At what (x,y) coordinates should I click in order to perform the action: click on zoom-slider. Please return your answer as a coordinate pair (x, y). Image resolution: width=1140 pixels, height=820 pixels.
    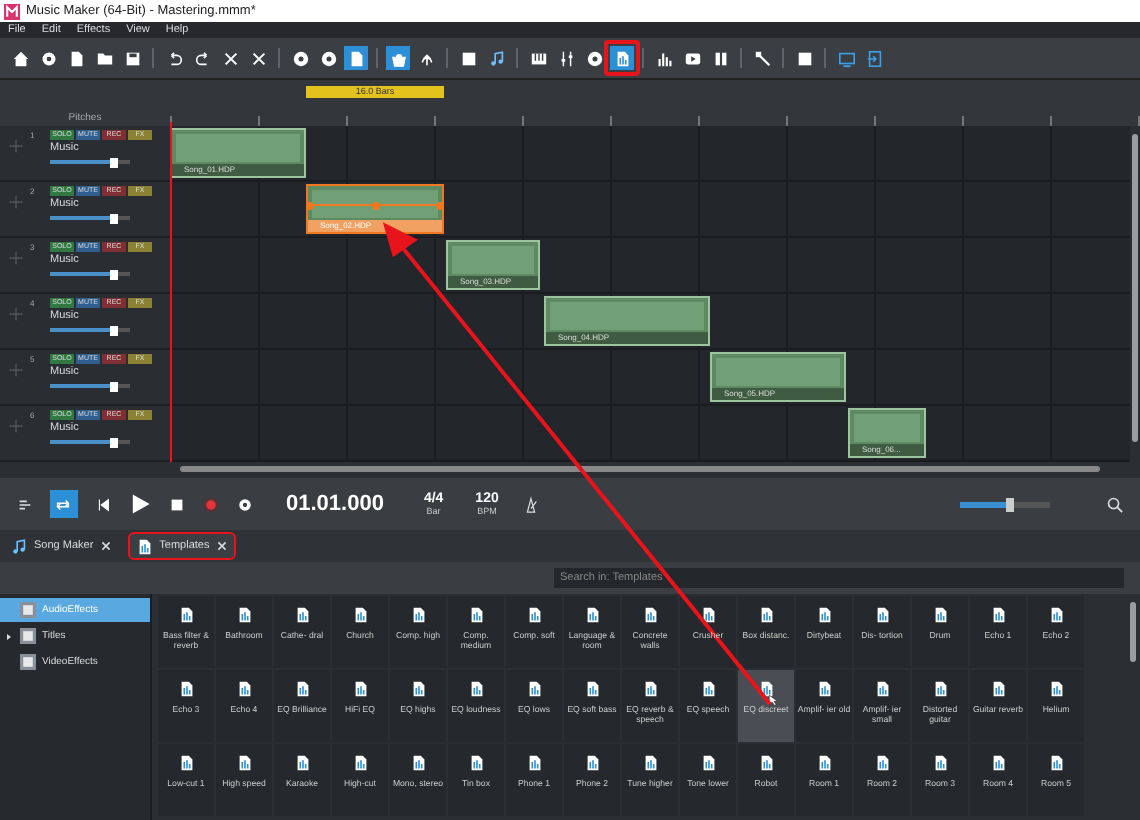
    Looking at the image, I should click on (1005, 504).